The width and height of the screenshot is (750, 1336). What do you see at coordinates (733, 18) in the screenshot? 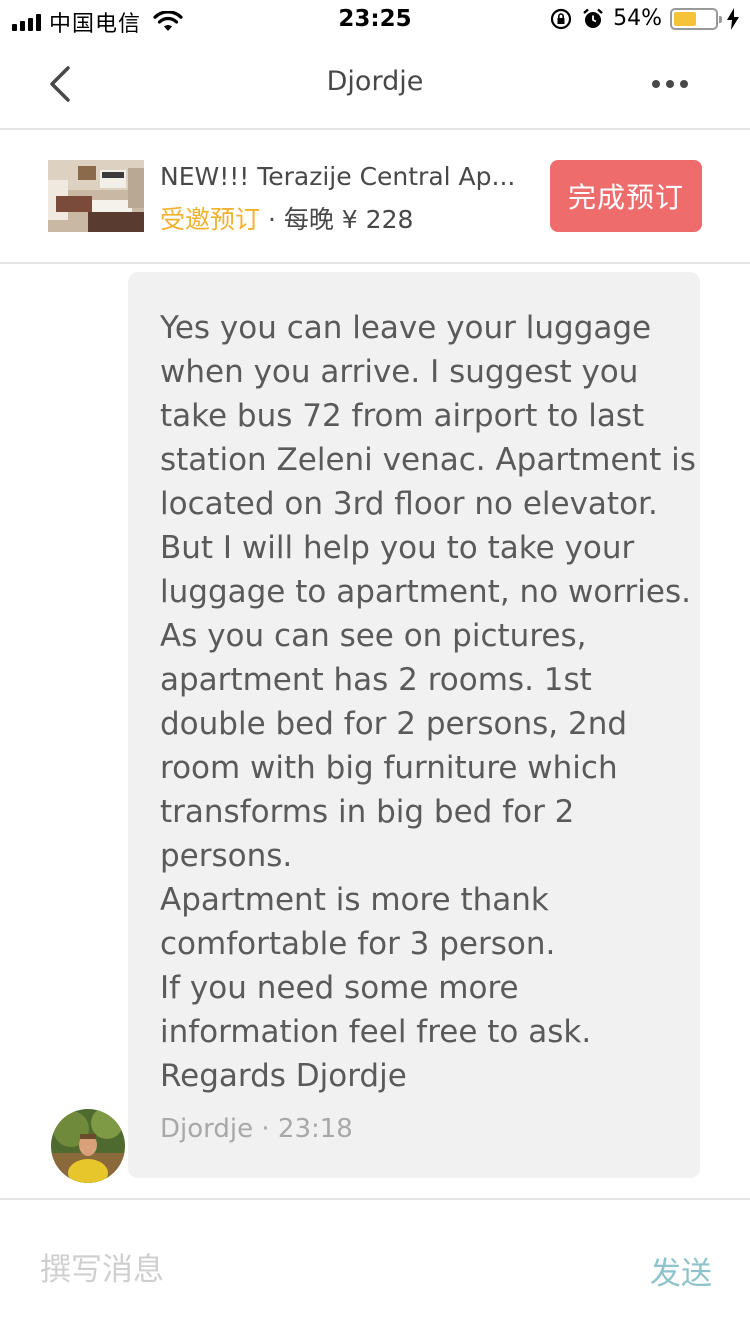
I see `charging-icon` at bounding box center [733, 18].